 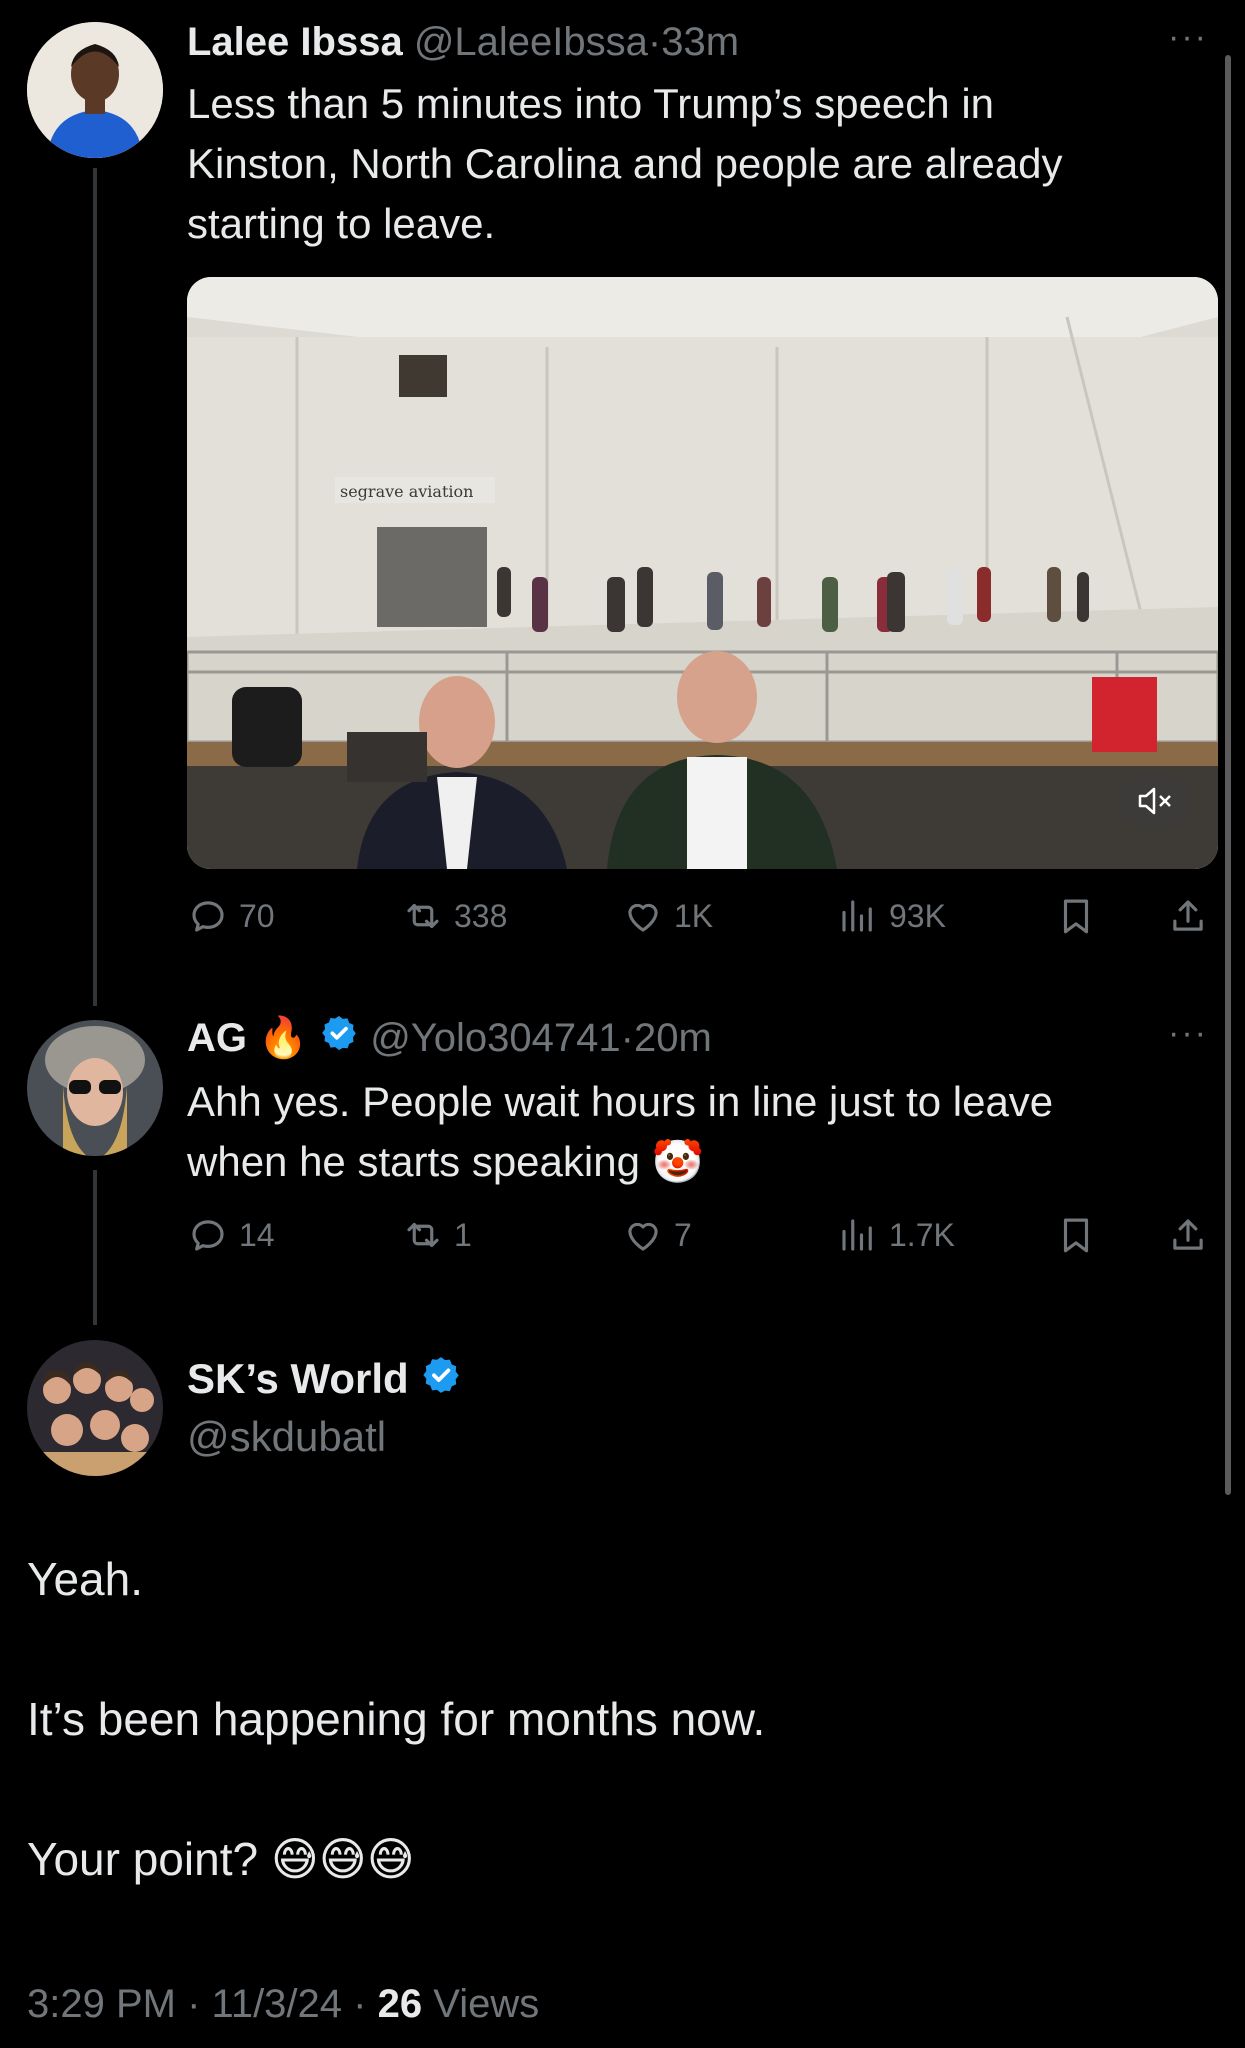 What do you see at coordinates (257, 915) in the screenshot?
I see `reply-count: 70` at bounding box center [257, 915].